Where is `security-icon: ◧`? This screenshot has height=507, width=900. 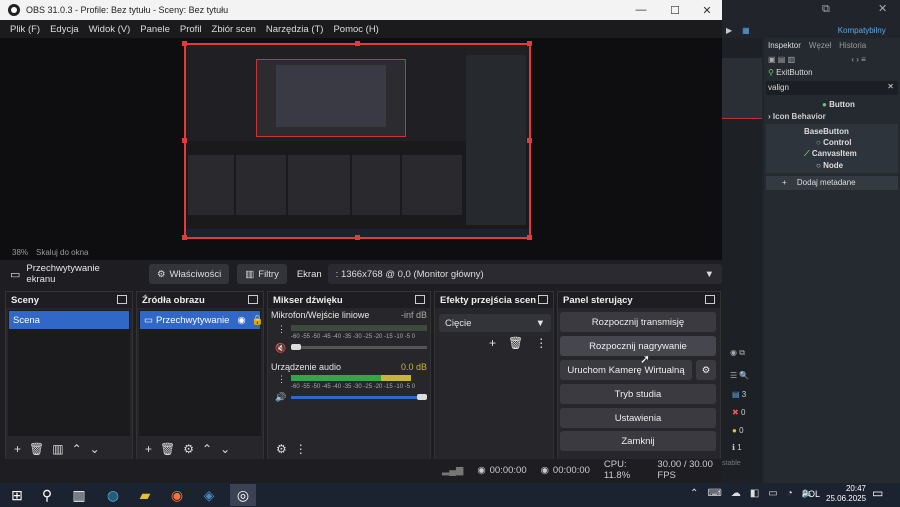
security-icon: ◧ is located at coordinates (754, 493).